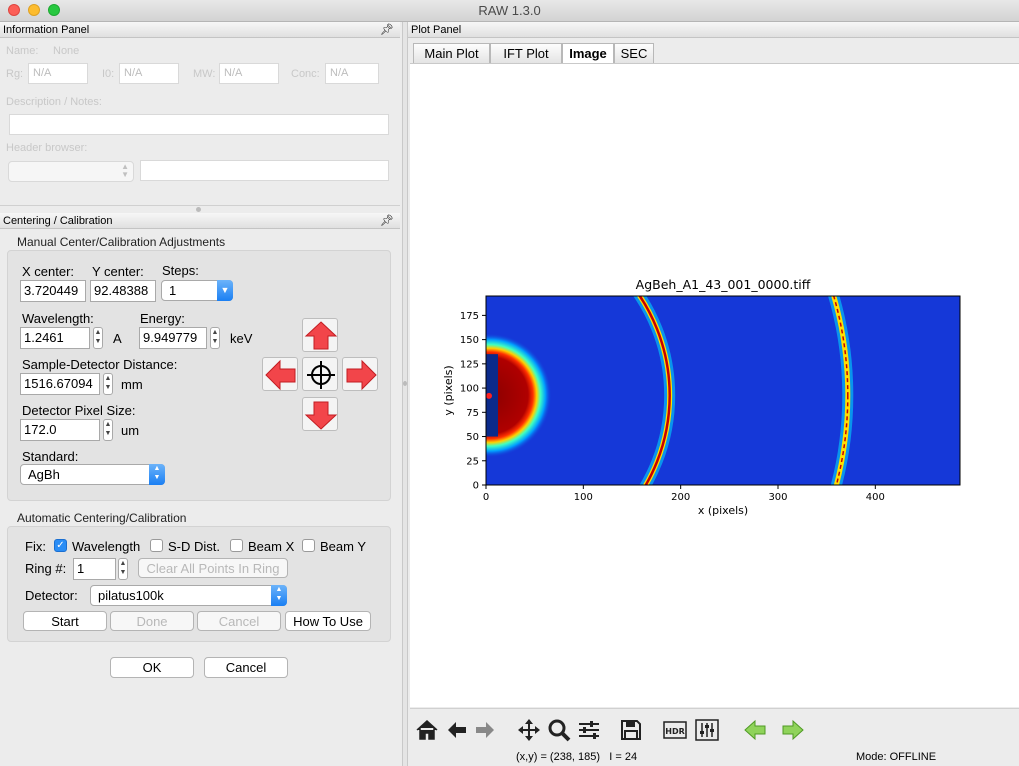  Describe the element at coordinates (793, 730) in the screenshot. I see `next-image-icon` at that location.